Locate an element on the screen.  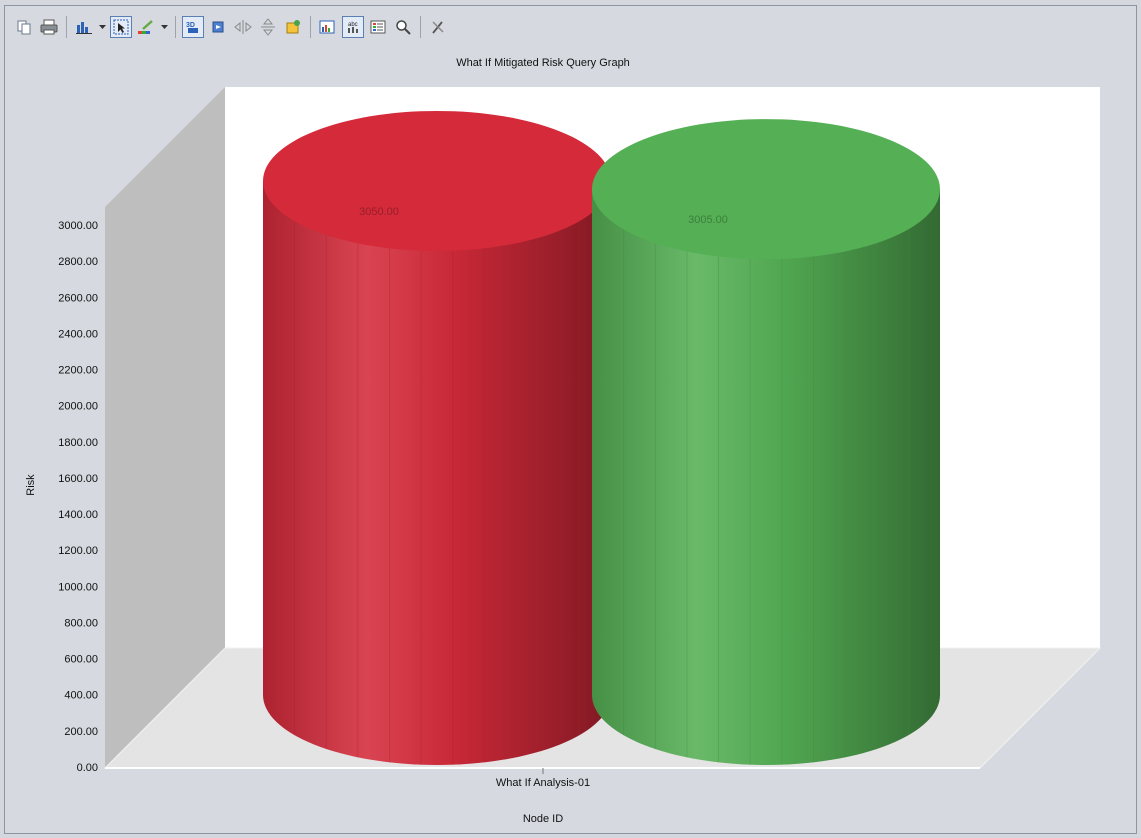
y-tick-label: 1000.00 is located at coordinates (78, 587).